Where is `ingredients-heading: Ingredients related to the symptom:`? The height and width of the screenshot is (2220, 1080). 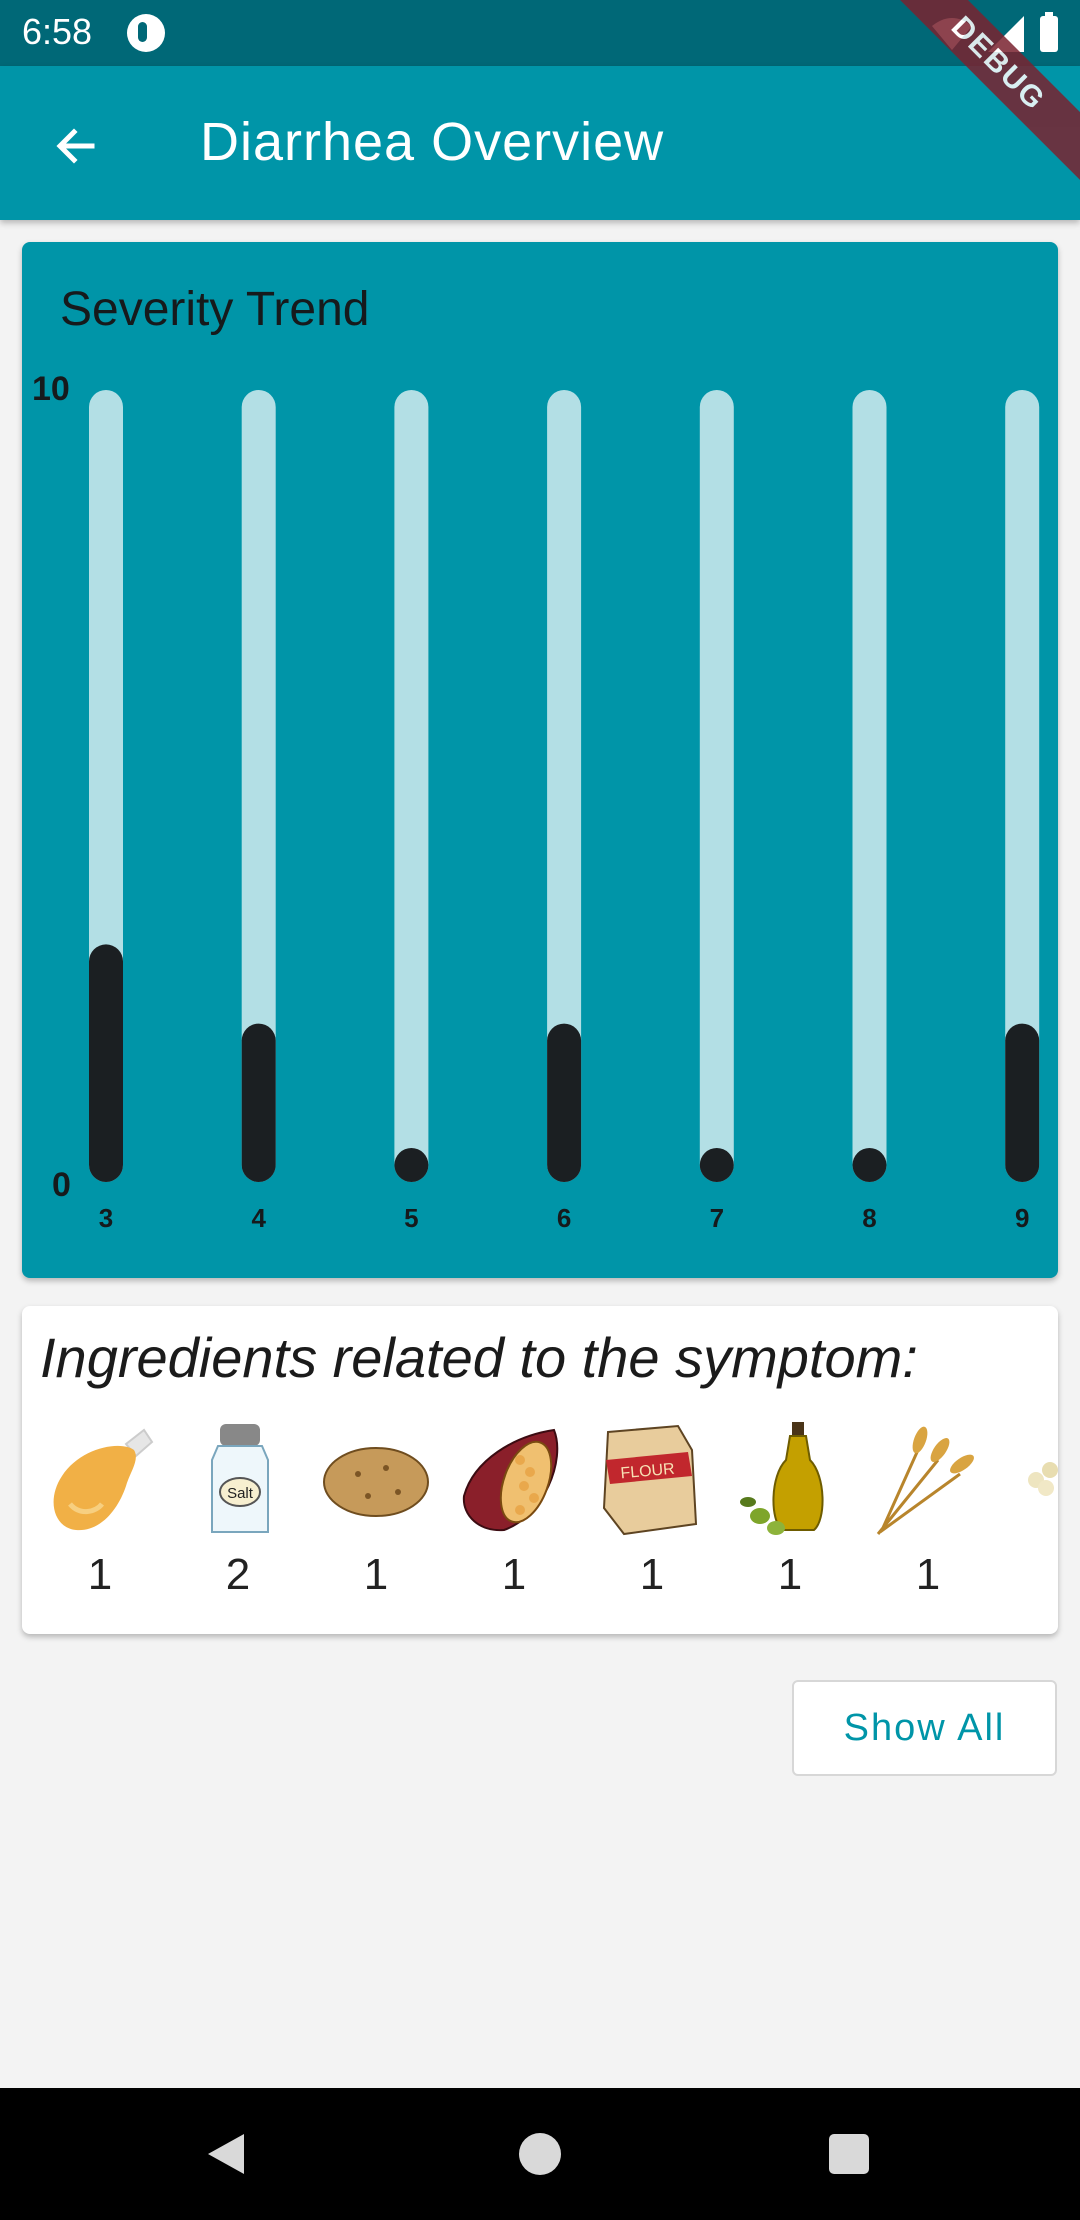 ingredients-heading: Ingredients related to the symptom: is located at coordinates (479, 1357).